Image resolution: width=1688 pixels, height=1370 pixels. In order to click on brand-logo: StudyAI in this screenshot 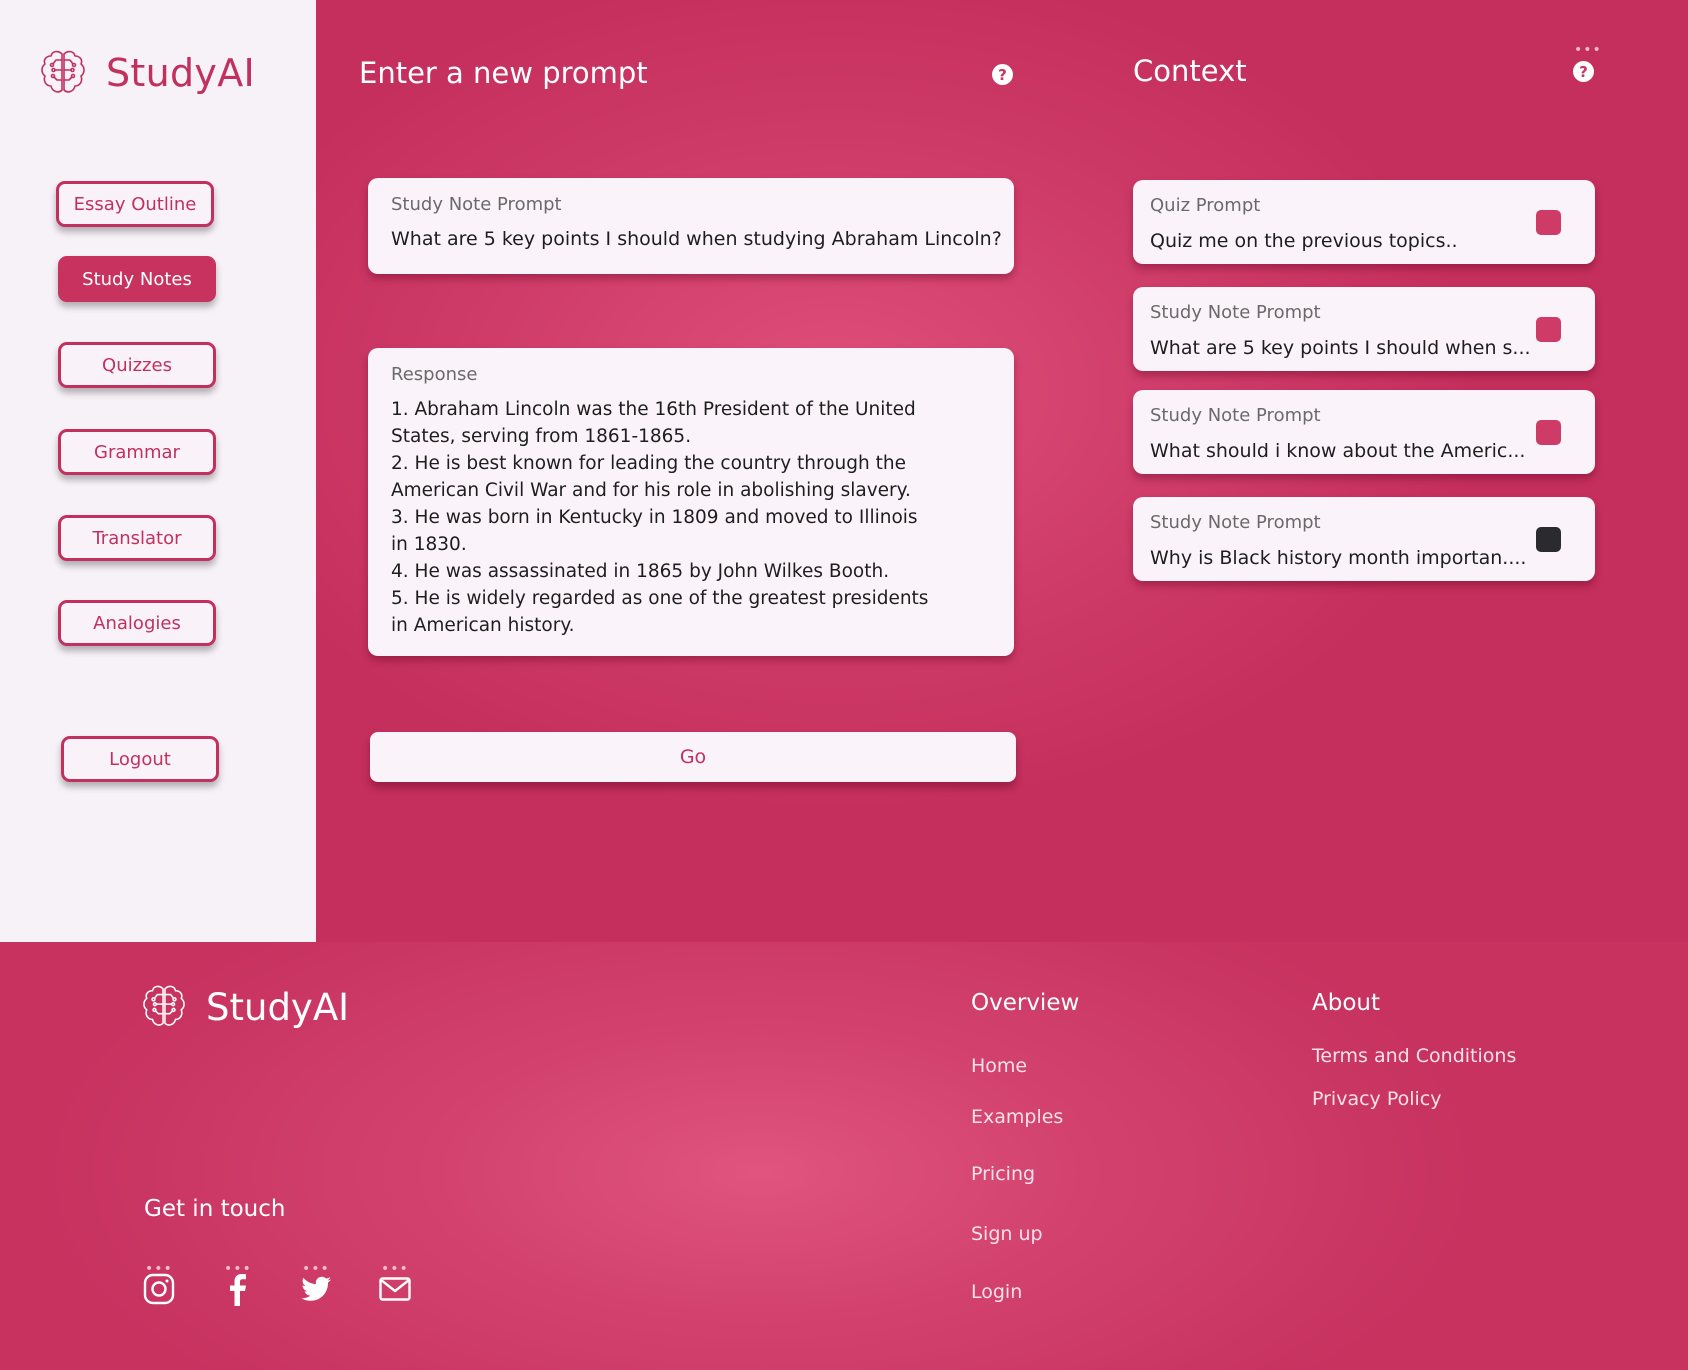, I will do `click(147, 73)`.